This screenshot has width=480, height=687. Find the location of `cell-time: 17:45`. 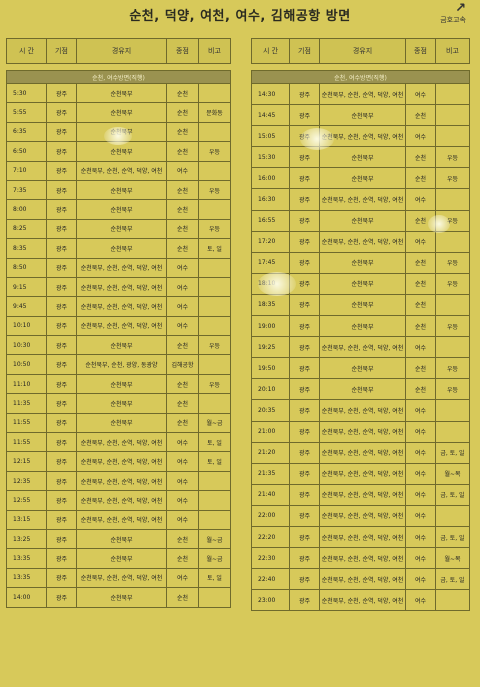

cell-time: 17:45 is located at coordinates (270, 262).